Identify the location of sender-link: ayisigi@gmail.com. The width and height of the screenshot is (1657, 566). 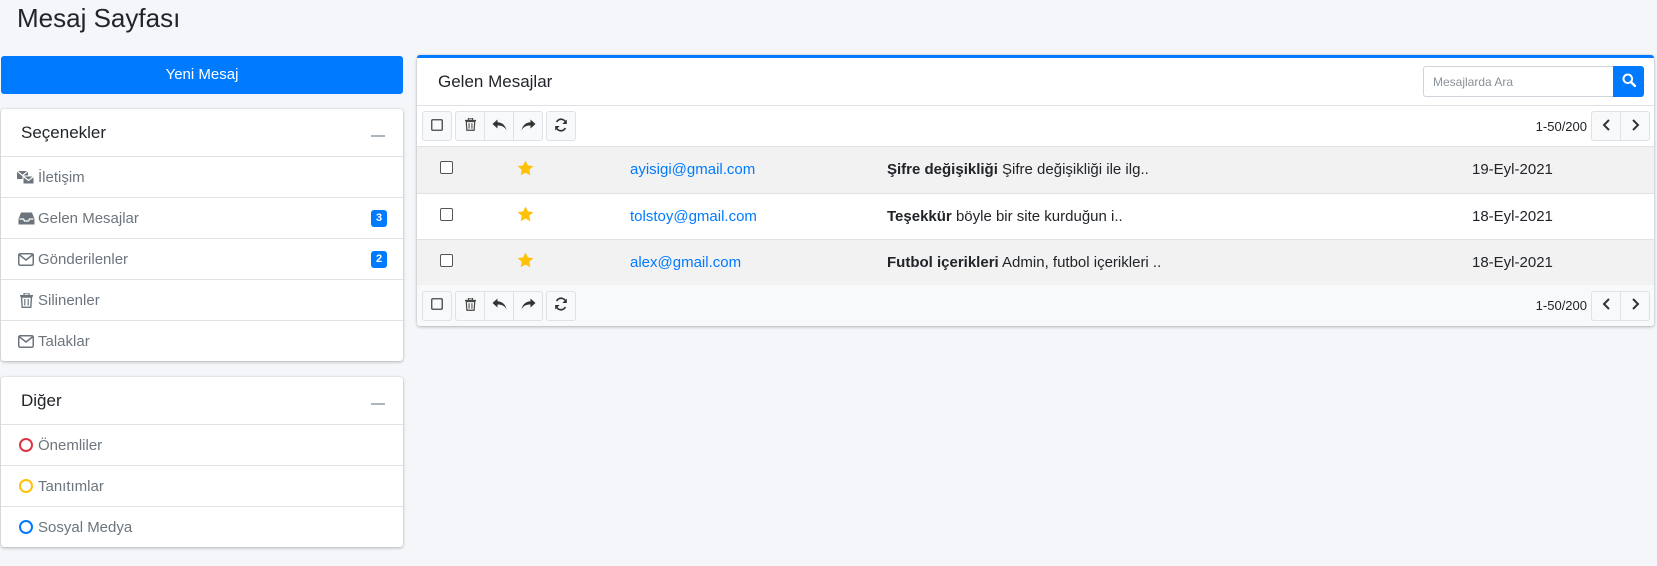
(692, 169).